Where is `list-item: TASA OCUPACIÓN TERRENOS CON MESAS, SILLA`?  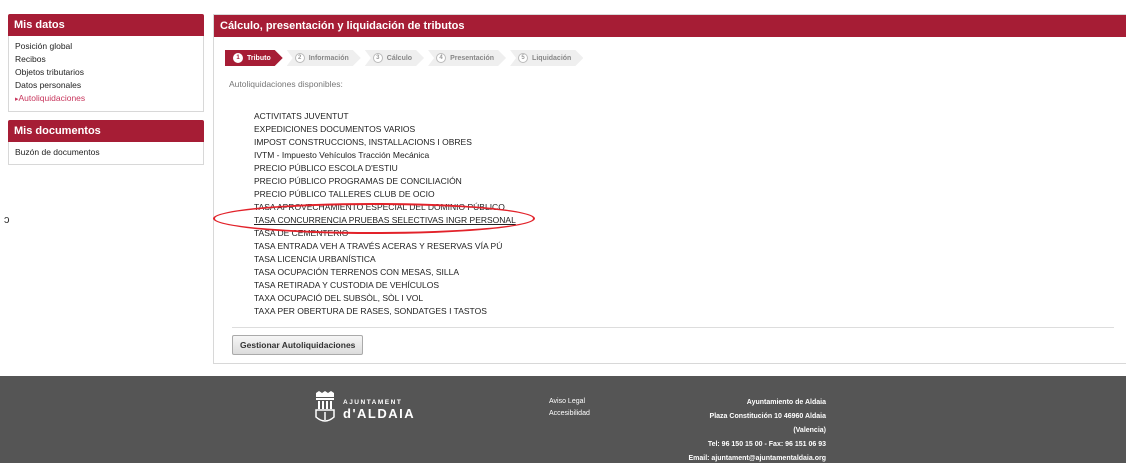 list-item: TASA OCUPACIÓN TERRENOS CON MESAS, SILLA is located at coordinates (385, 272).